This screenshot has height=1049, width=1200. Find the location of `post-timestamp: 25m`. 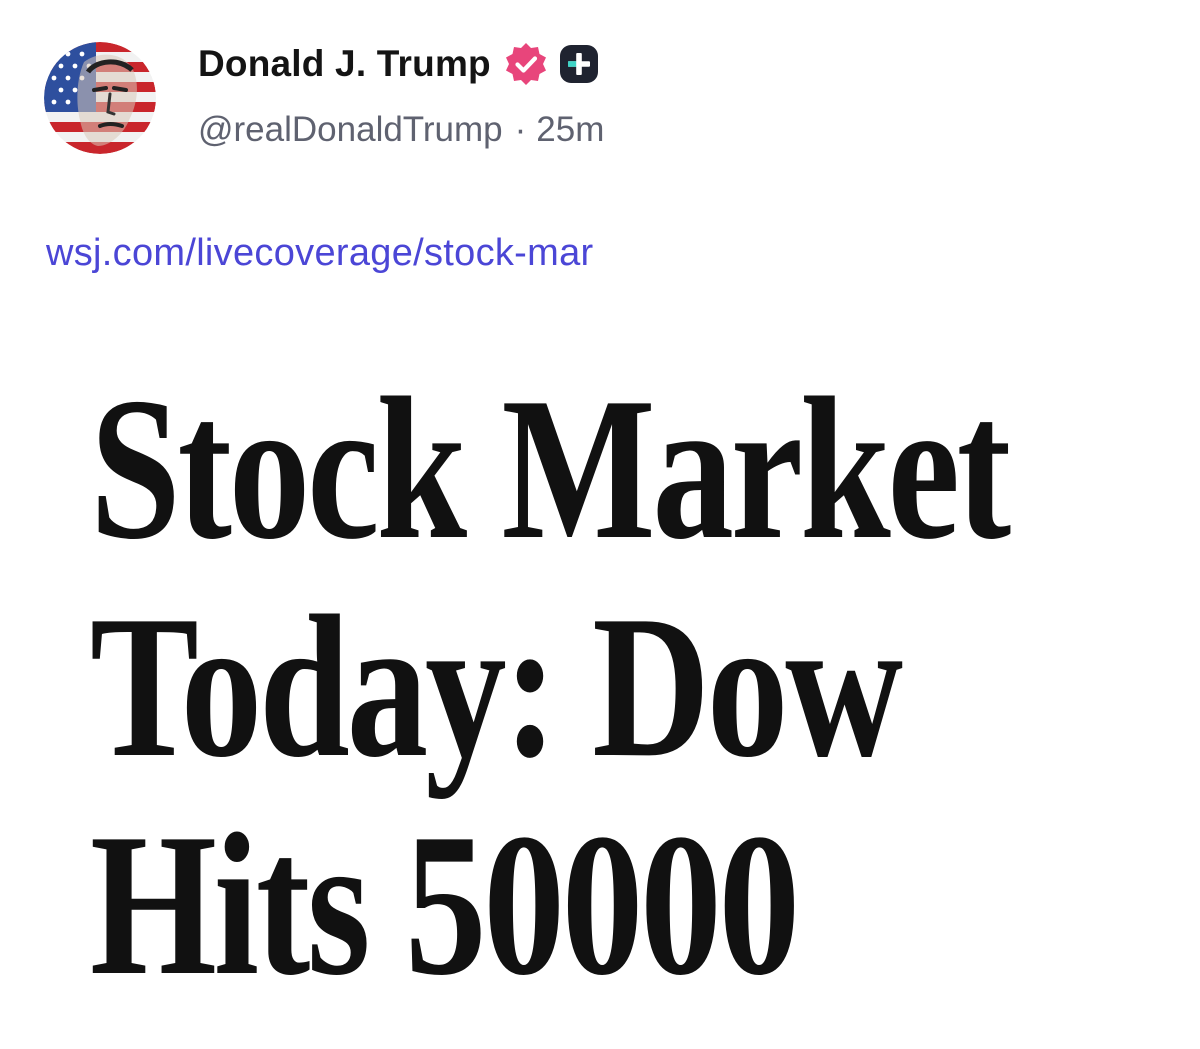

post-timestamp: 25m is located at coordinates (570, 130).